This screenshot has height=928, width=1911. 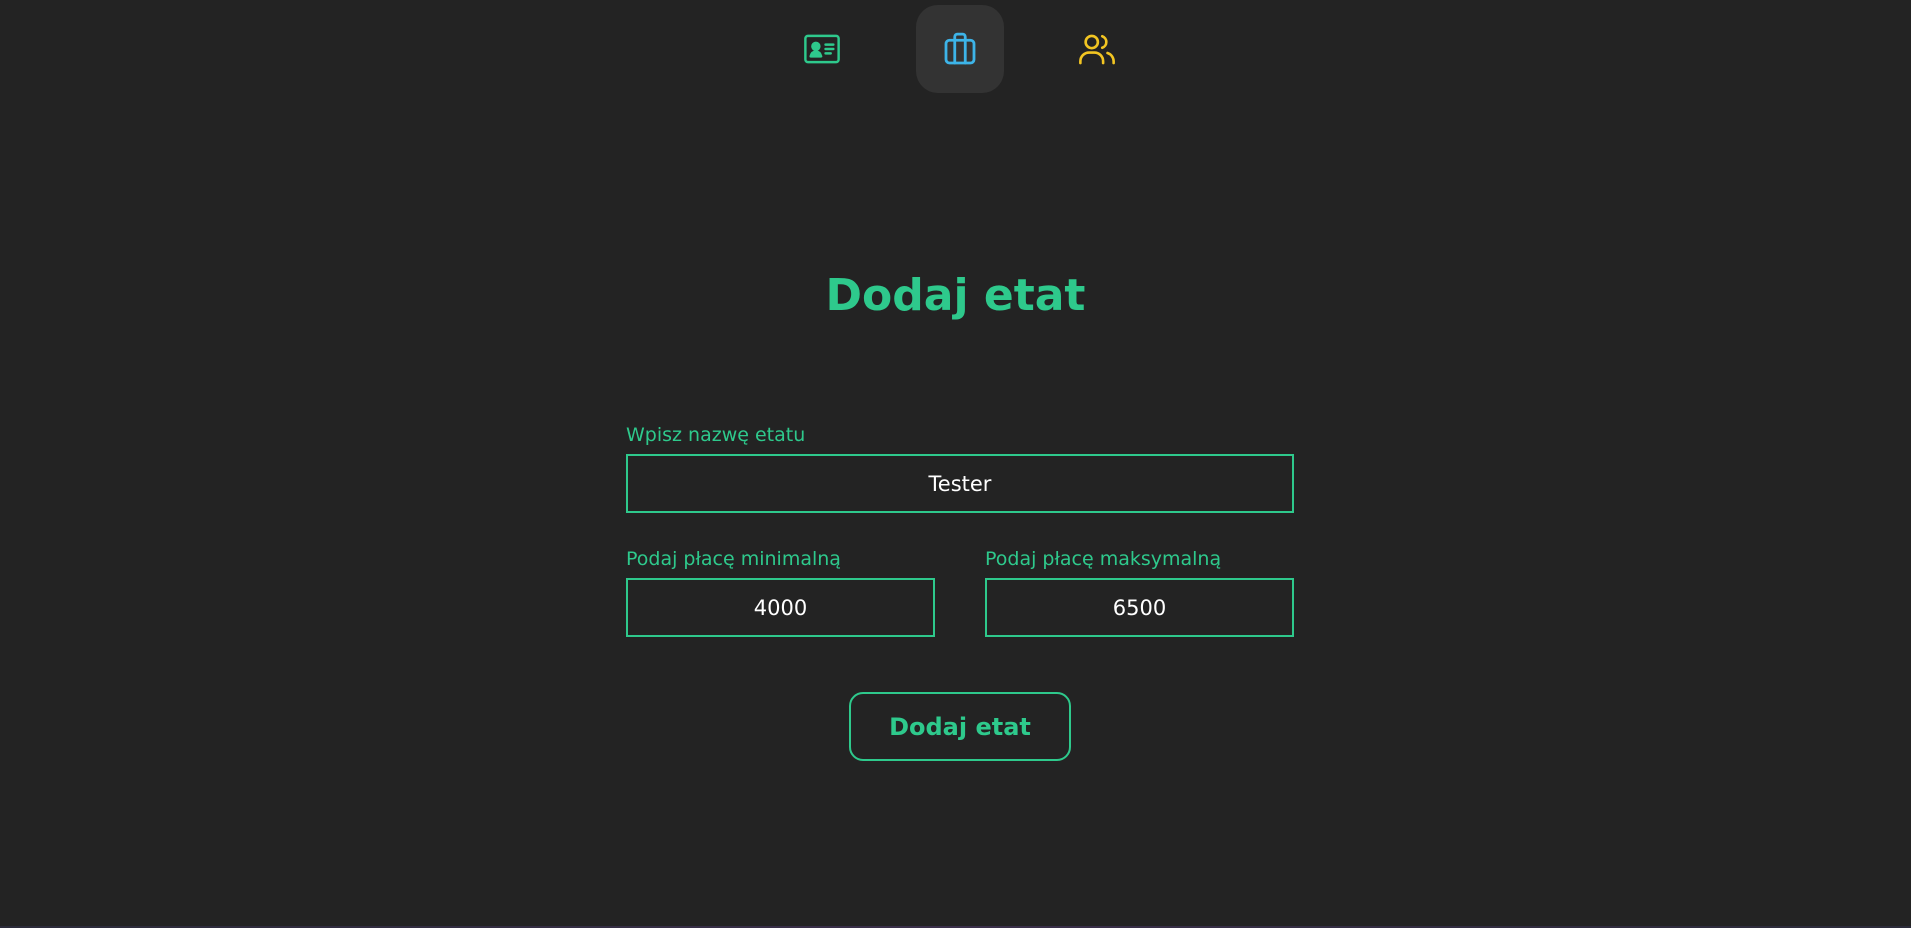 I want to click on page-title: Dodaj etat, so click(x=955, y=295).